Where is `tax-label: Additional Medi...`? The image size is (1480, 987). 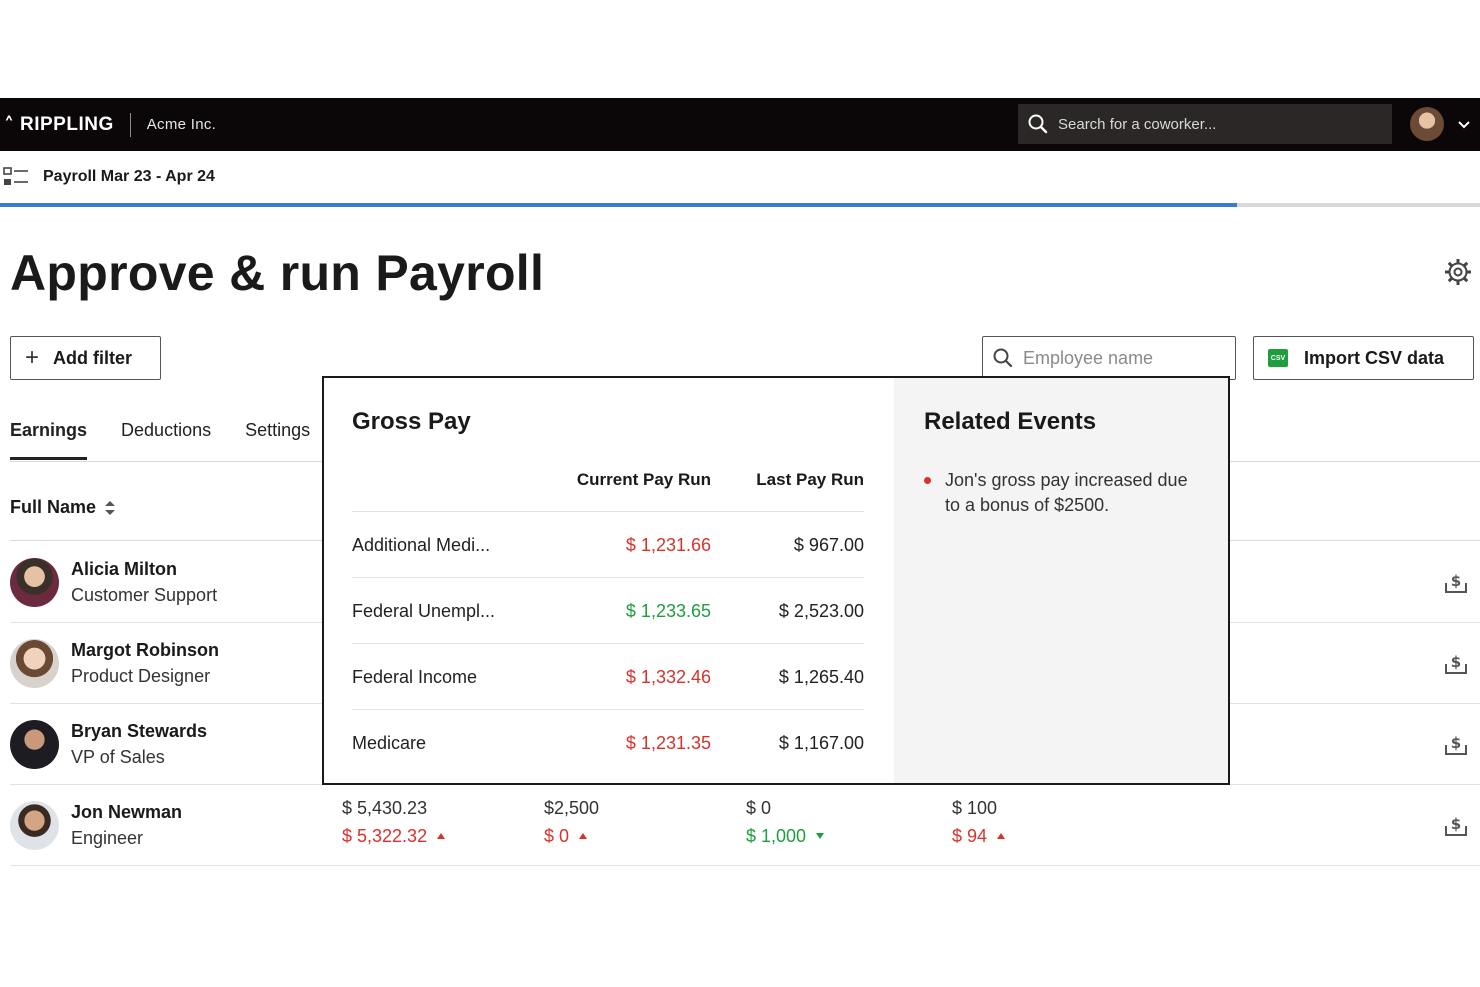
tax-label: Additional Medi... is located at coordinates (421, 545).